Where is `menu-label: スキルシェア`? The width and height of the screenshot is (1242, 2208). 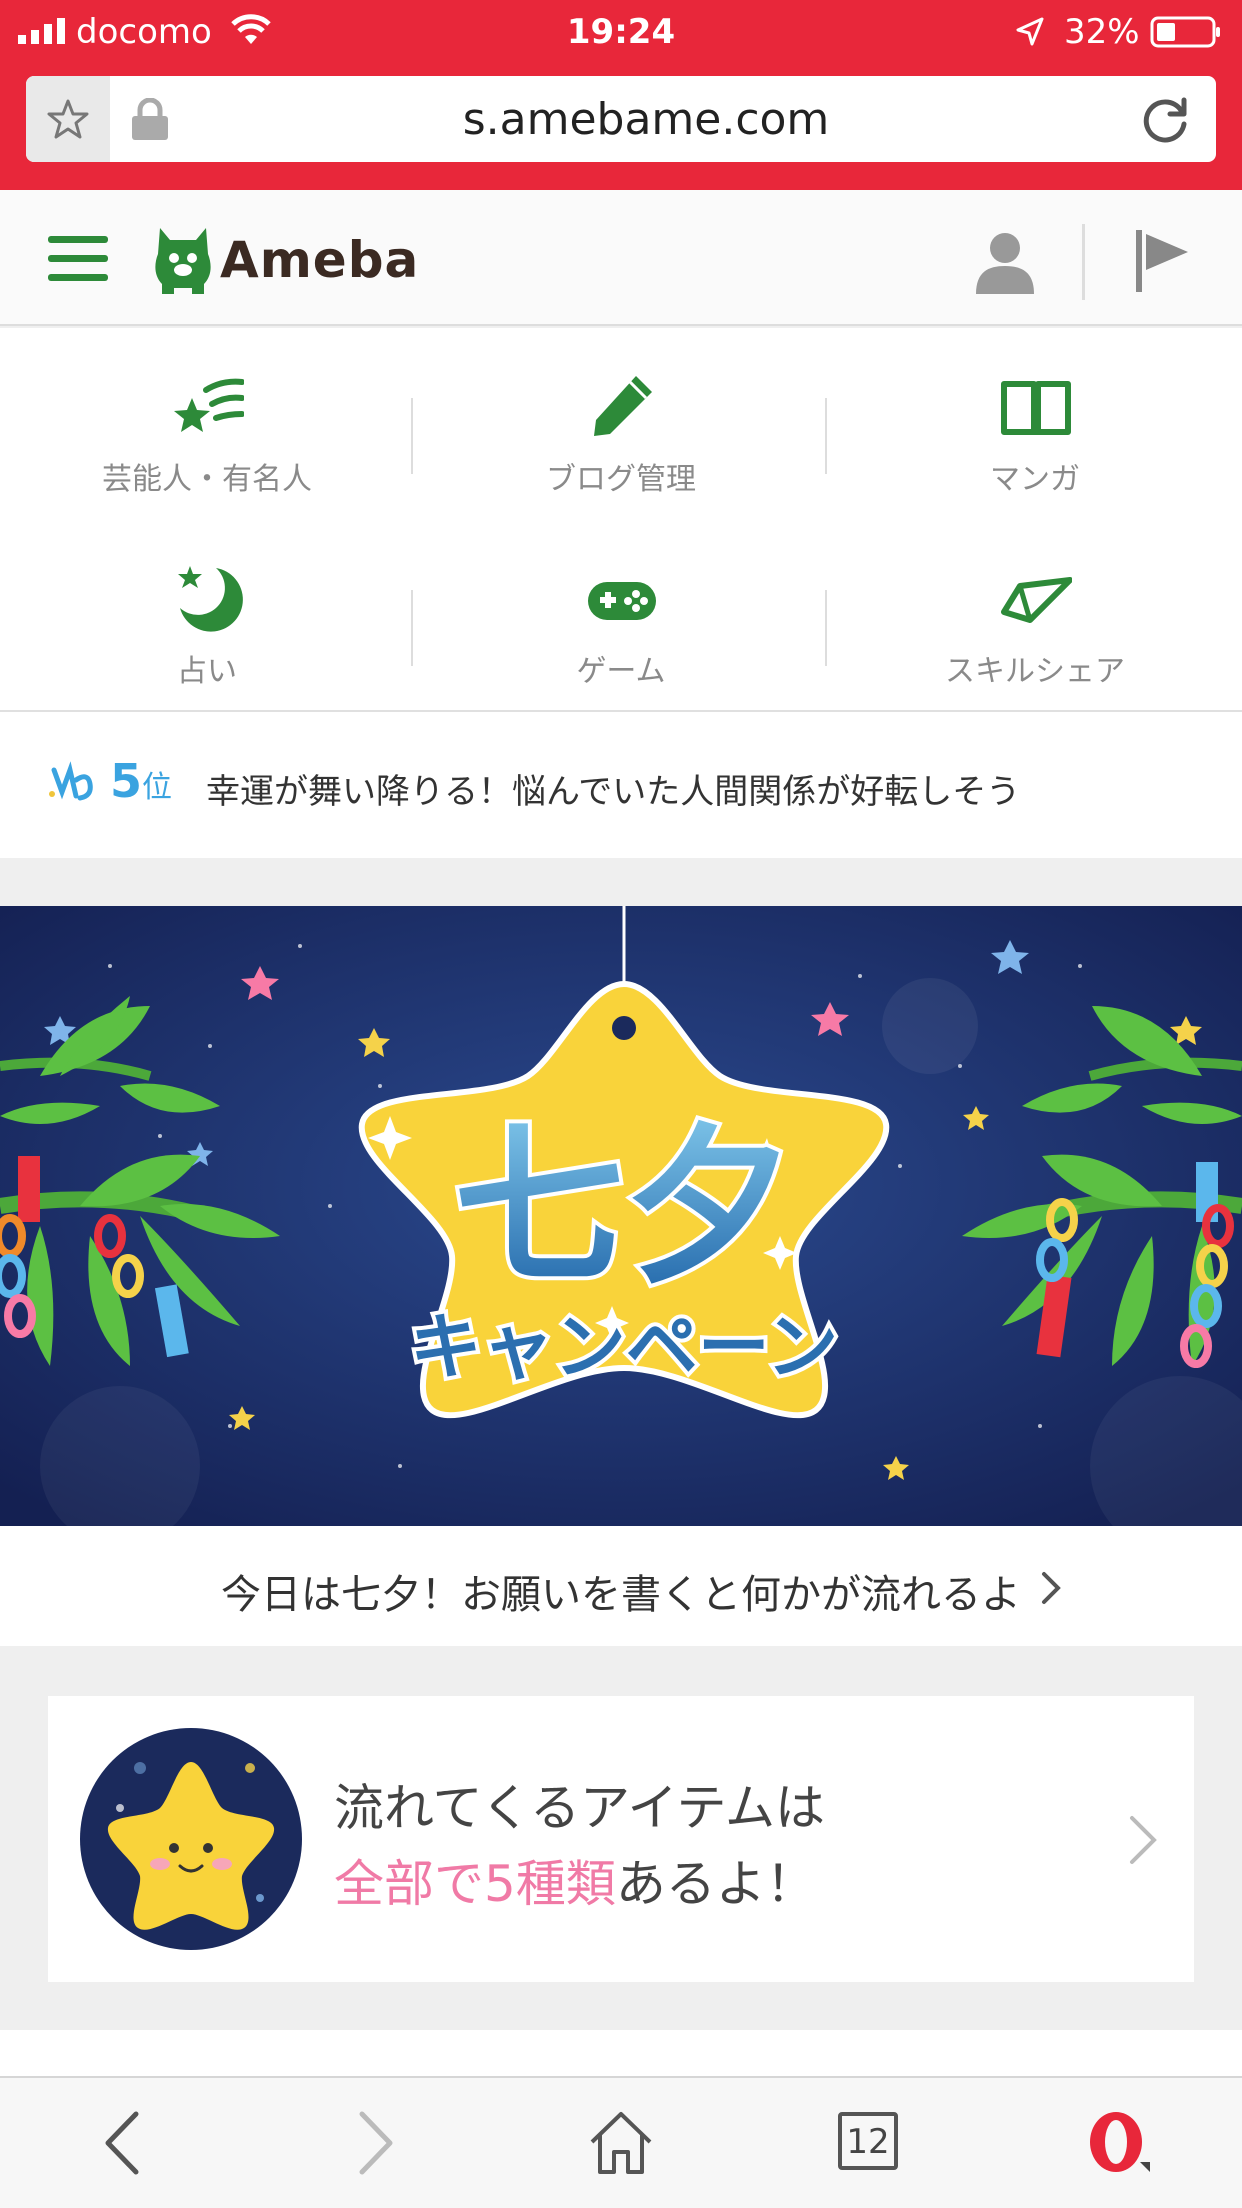 menu-label: スキルシェア is located at coordinates (1035, 671).